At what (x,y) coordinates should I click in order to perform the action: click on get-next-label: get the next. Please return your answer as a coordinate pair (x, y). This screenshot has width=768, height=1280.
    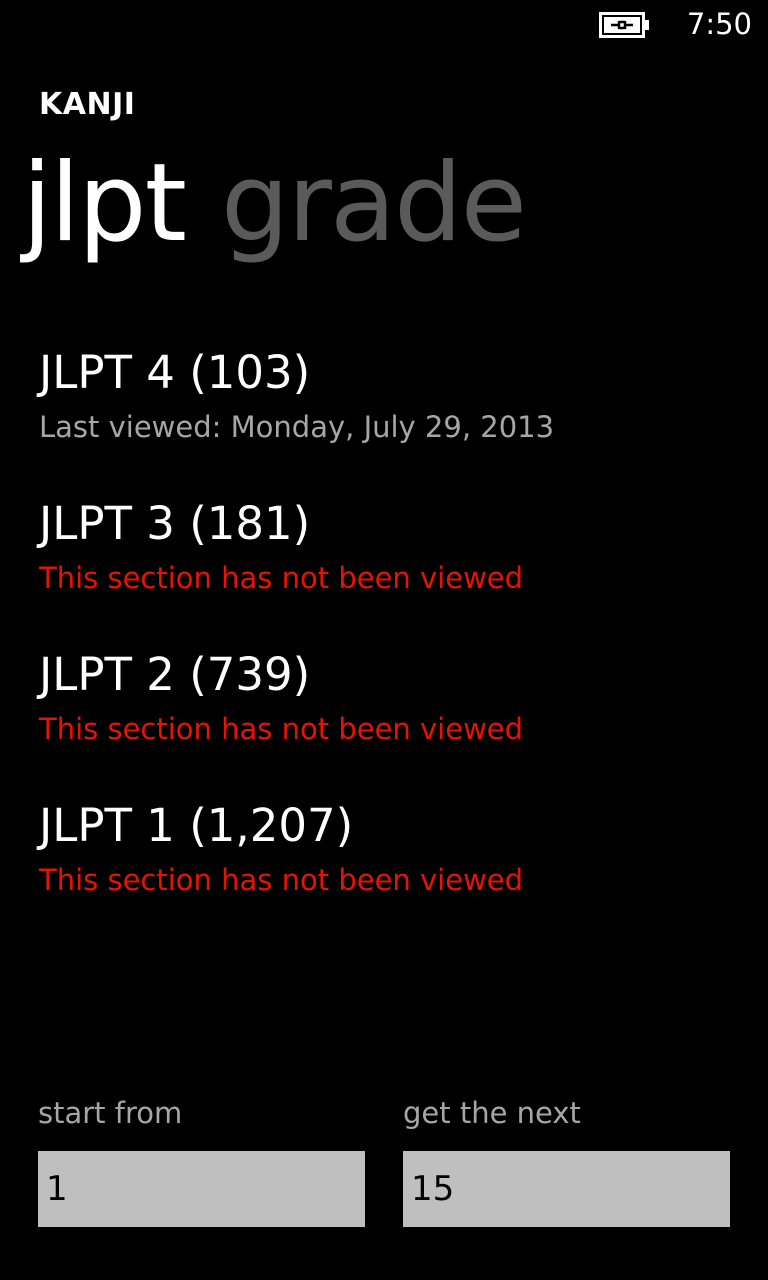
    Looking at the image, I should click on (492, 1113).